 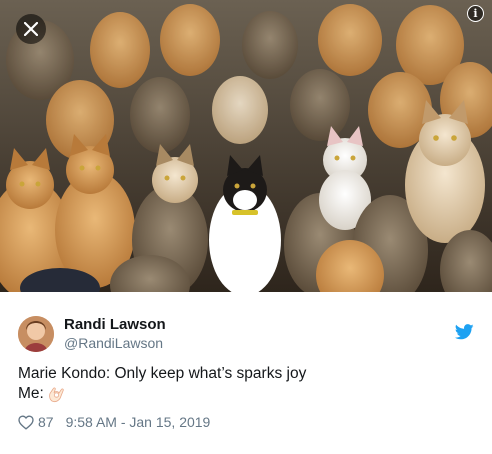 I want to click on avatar-image, so click(x=36, y=334).